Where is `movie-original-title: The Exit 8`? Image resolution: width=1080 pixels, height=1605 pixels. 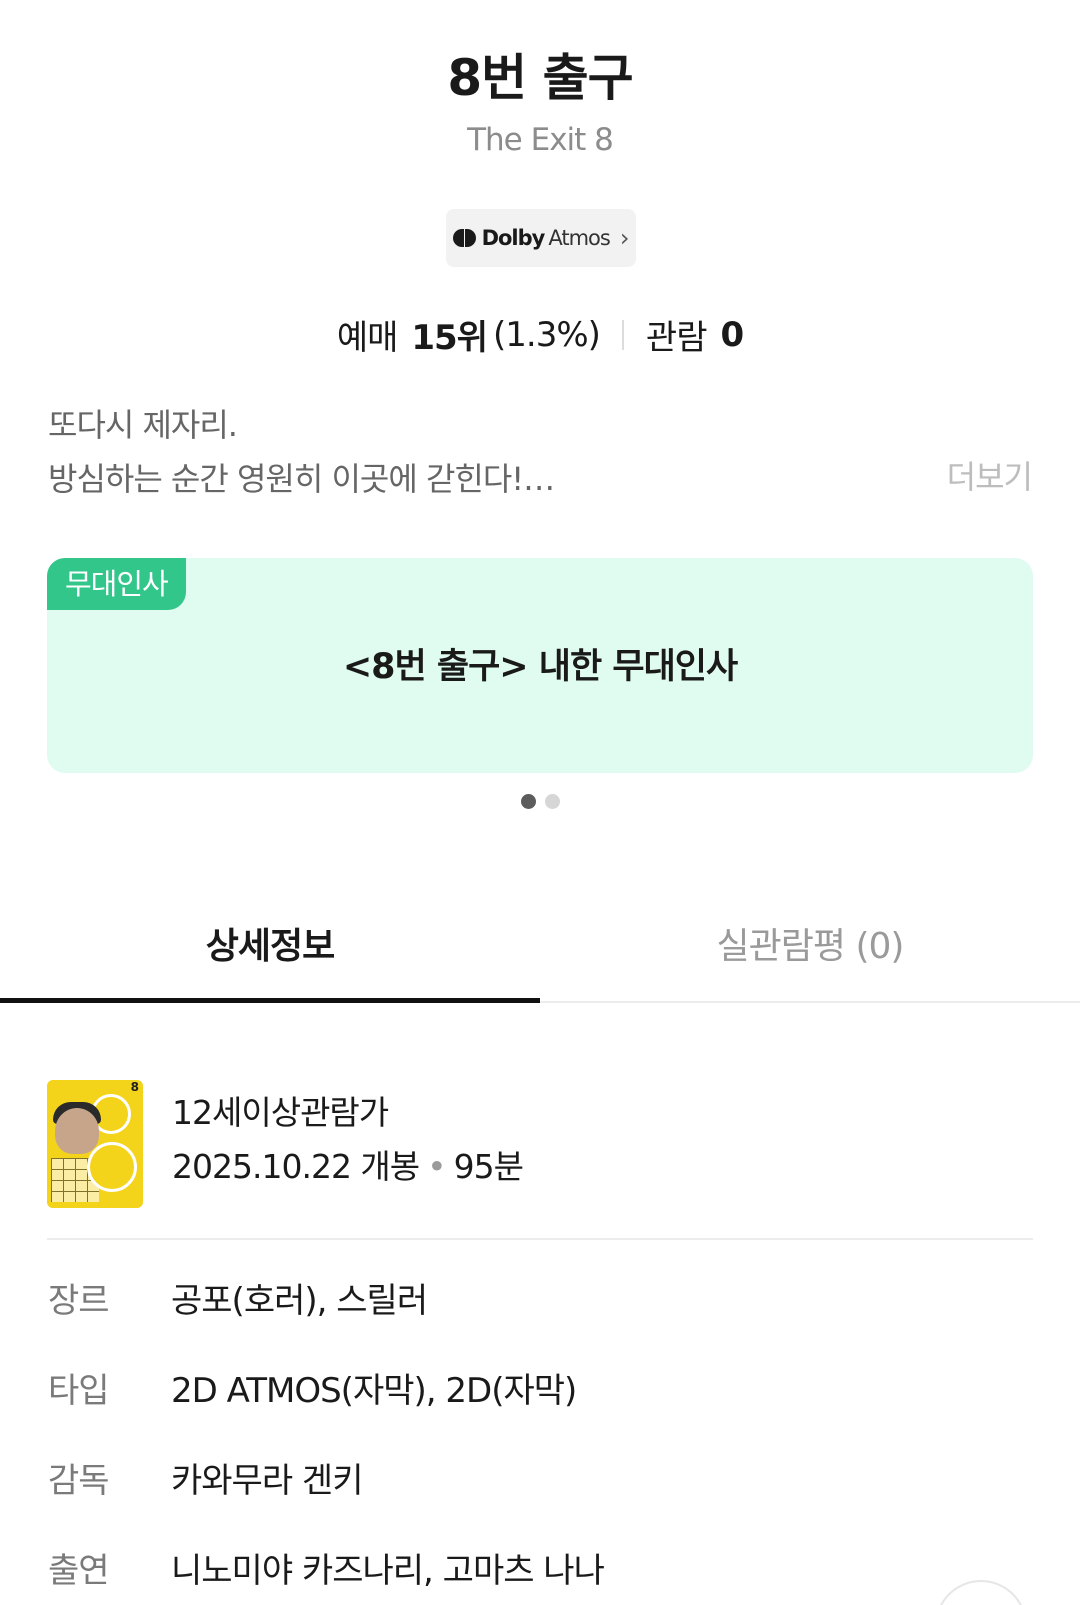 movie-original-title: The Exit 8 is located at coordinates (540, 140).